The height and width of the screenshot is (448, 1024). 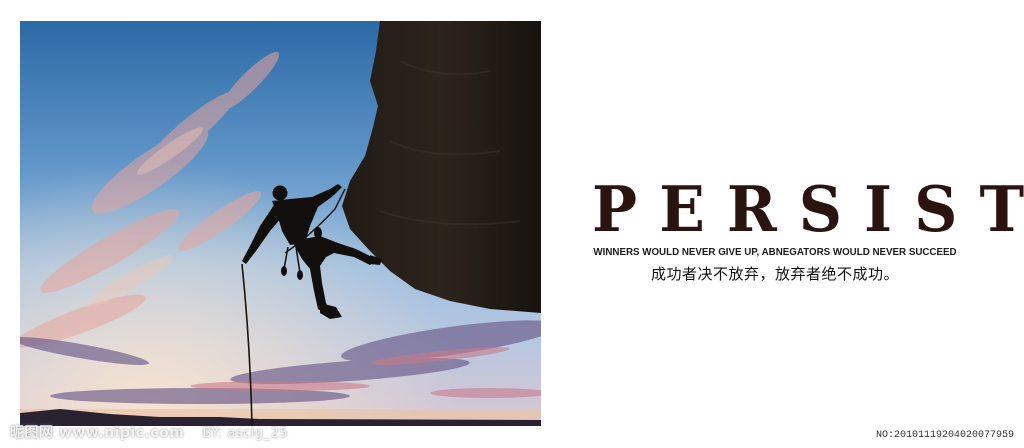 What do you see at coordinates (808, 210) in the screenshot?
I see `headline: PERSIST` at bounding box center [808, 210].